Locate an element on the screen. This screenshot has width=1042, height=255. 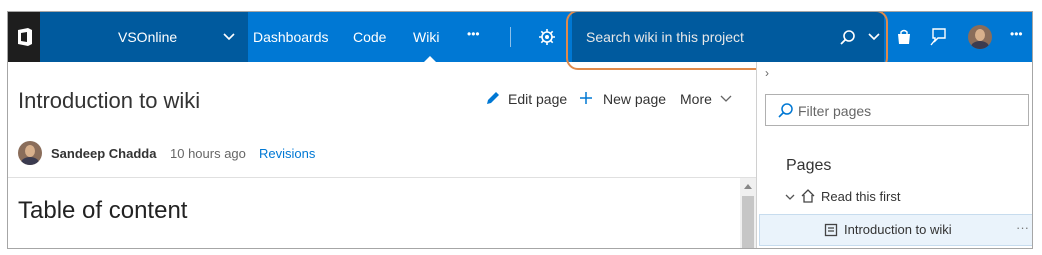
content-scrollbar is located at coordinates (748, 213).